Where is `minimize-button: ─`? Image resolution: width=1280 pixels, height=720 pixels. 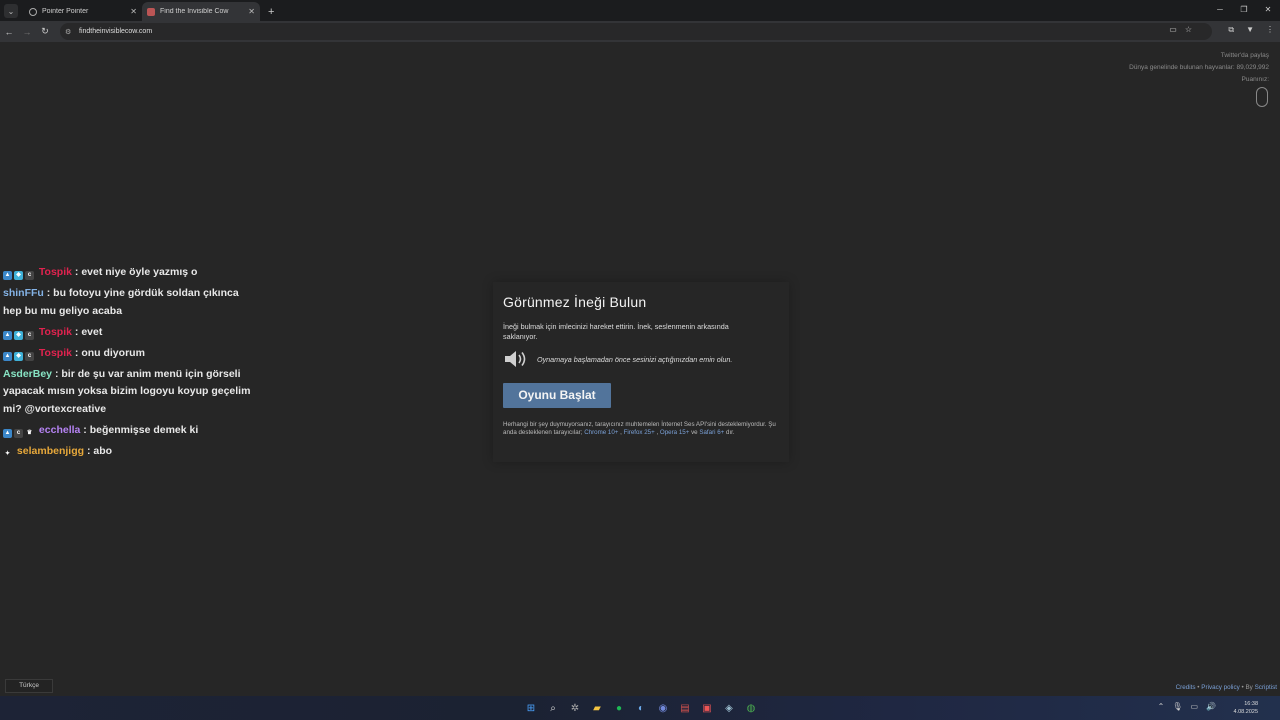 minimize-button: ─ is located at coordinates (1220, 10).